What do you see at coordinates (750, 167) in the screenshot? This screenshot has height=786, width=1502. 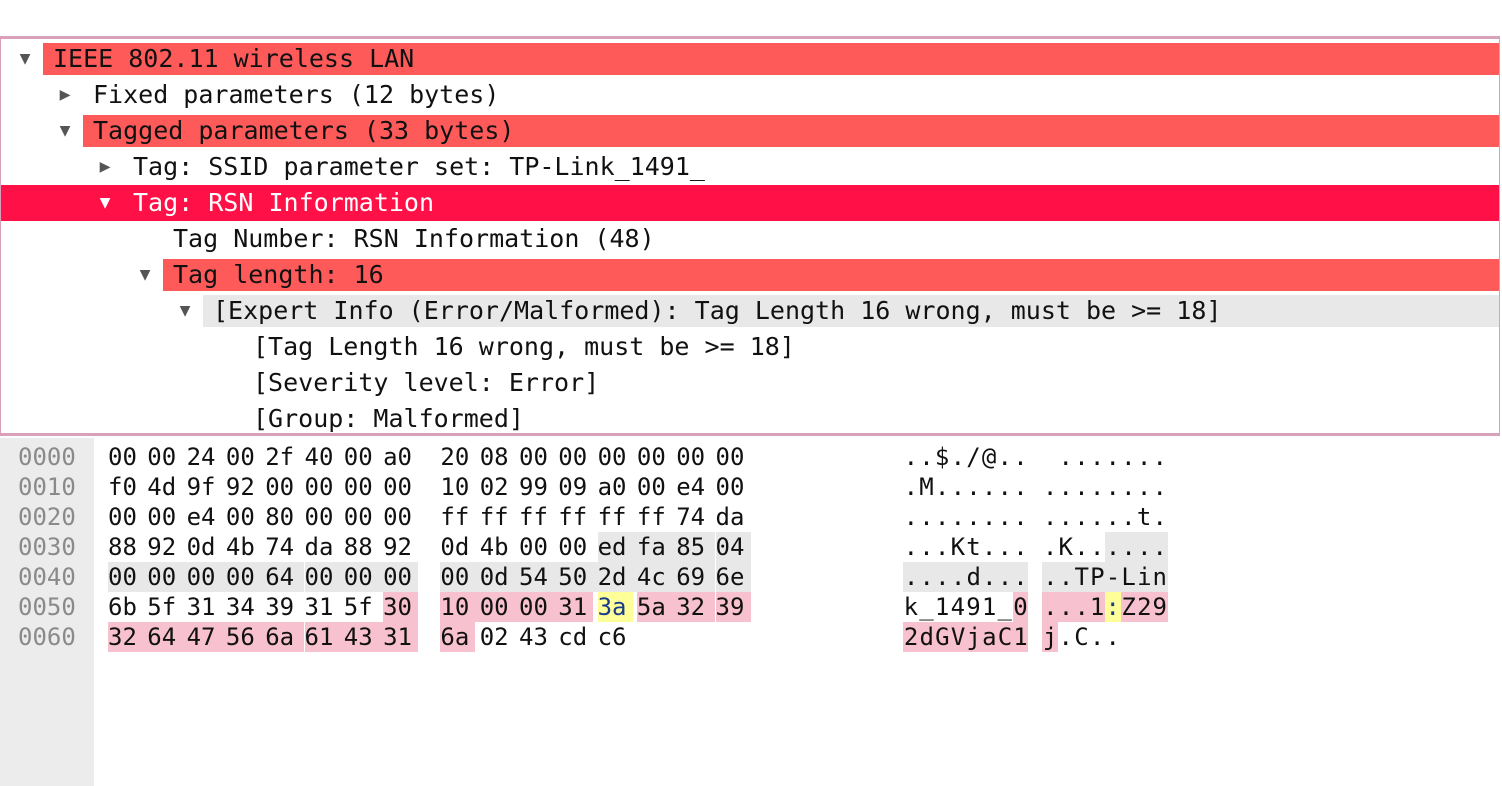 I see `tree-node: ▶ Tag: SSID parameter set: TP-Link_1491_` at bounding box center [750, 167].